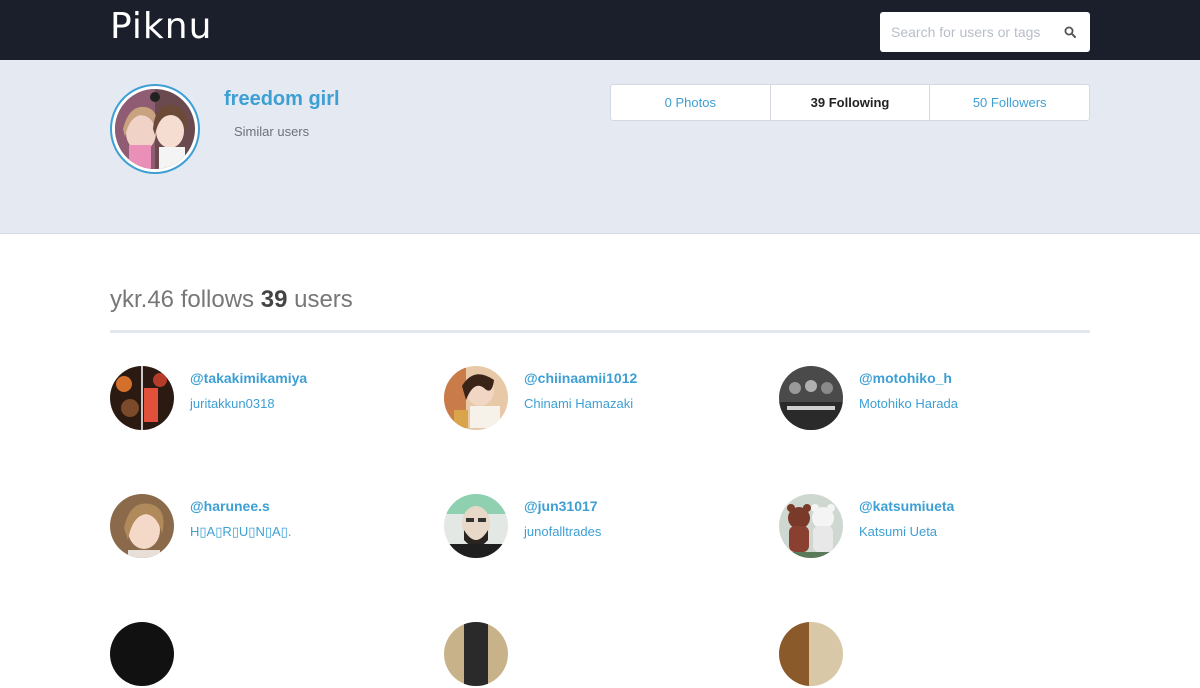  I want to click on search-box, so click(985, 32).